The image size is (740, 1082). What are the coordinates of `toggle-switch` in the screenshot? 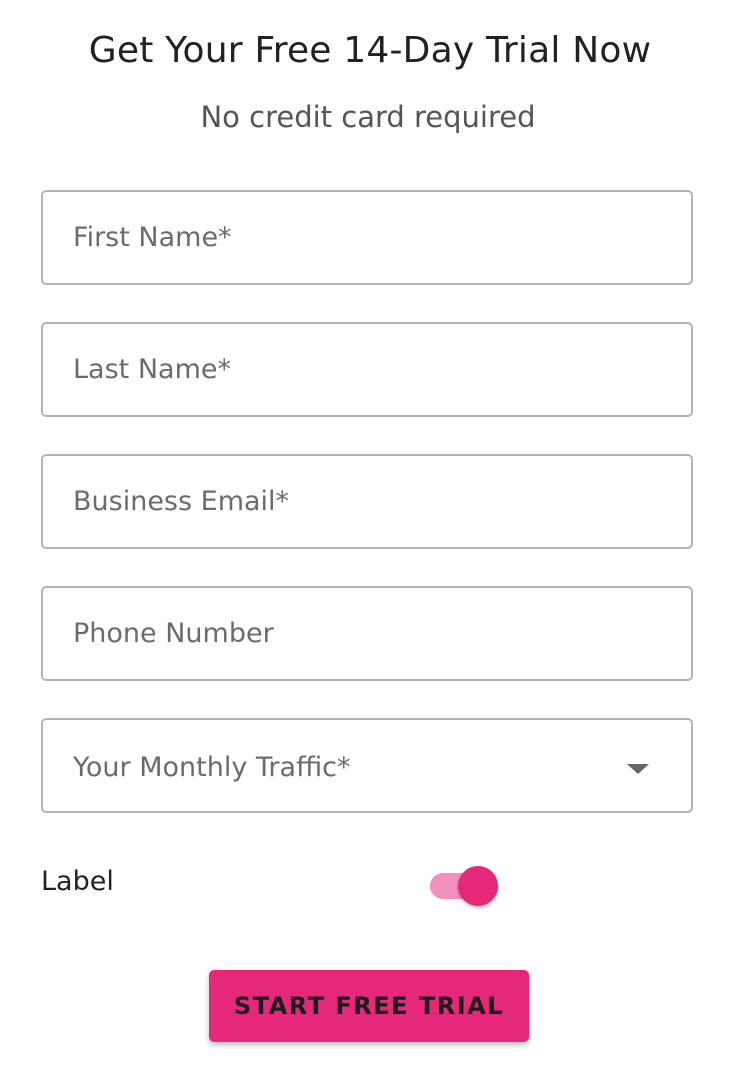 It's located at (464, 886).